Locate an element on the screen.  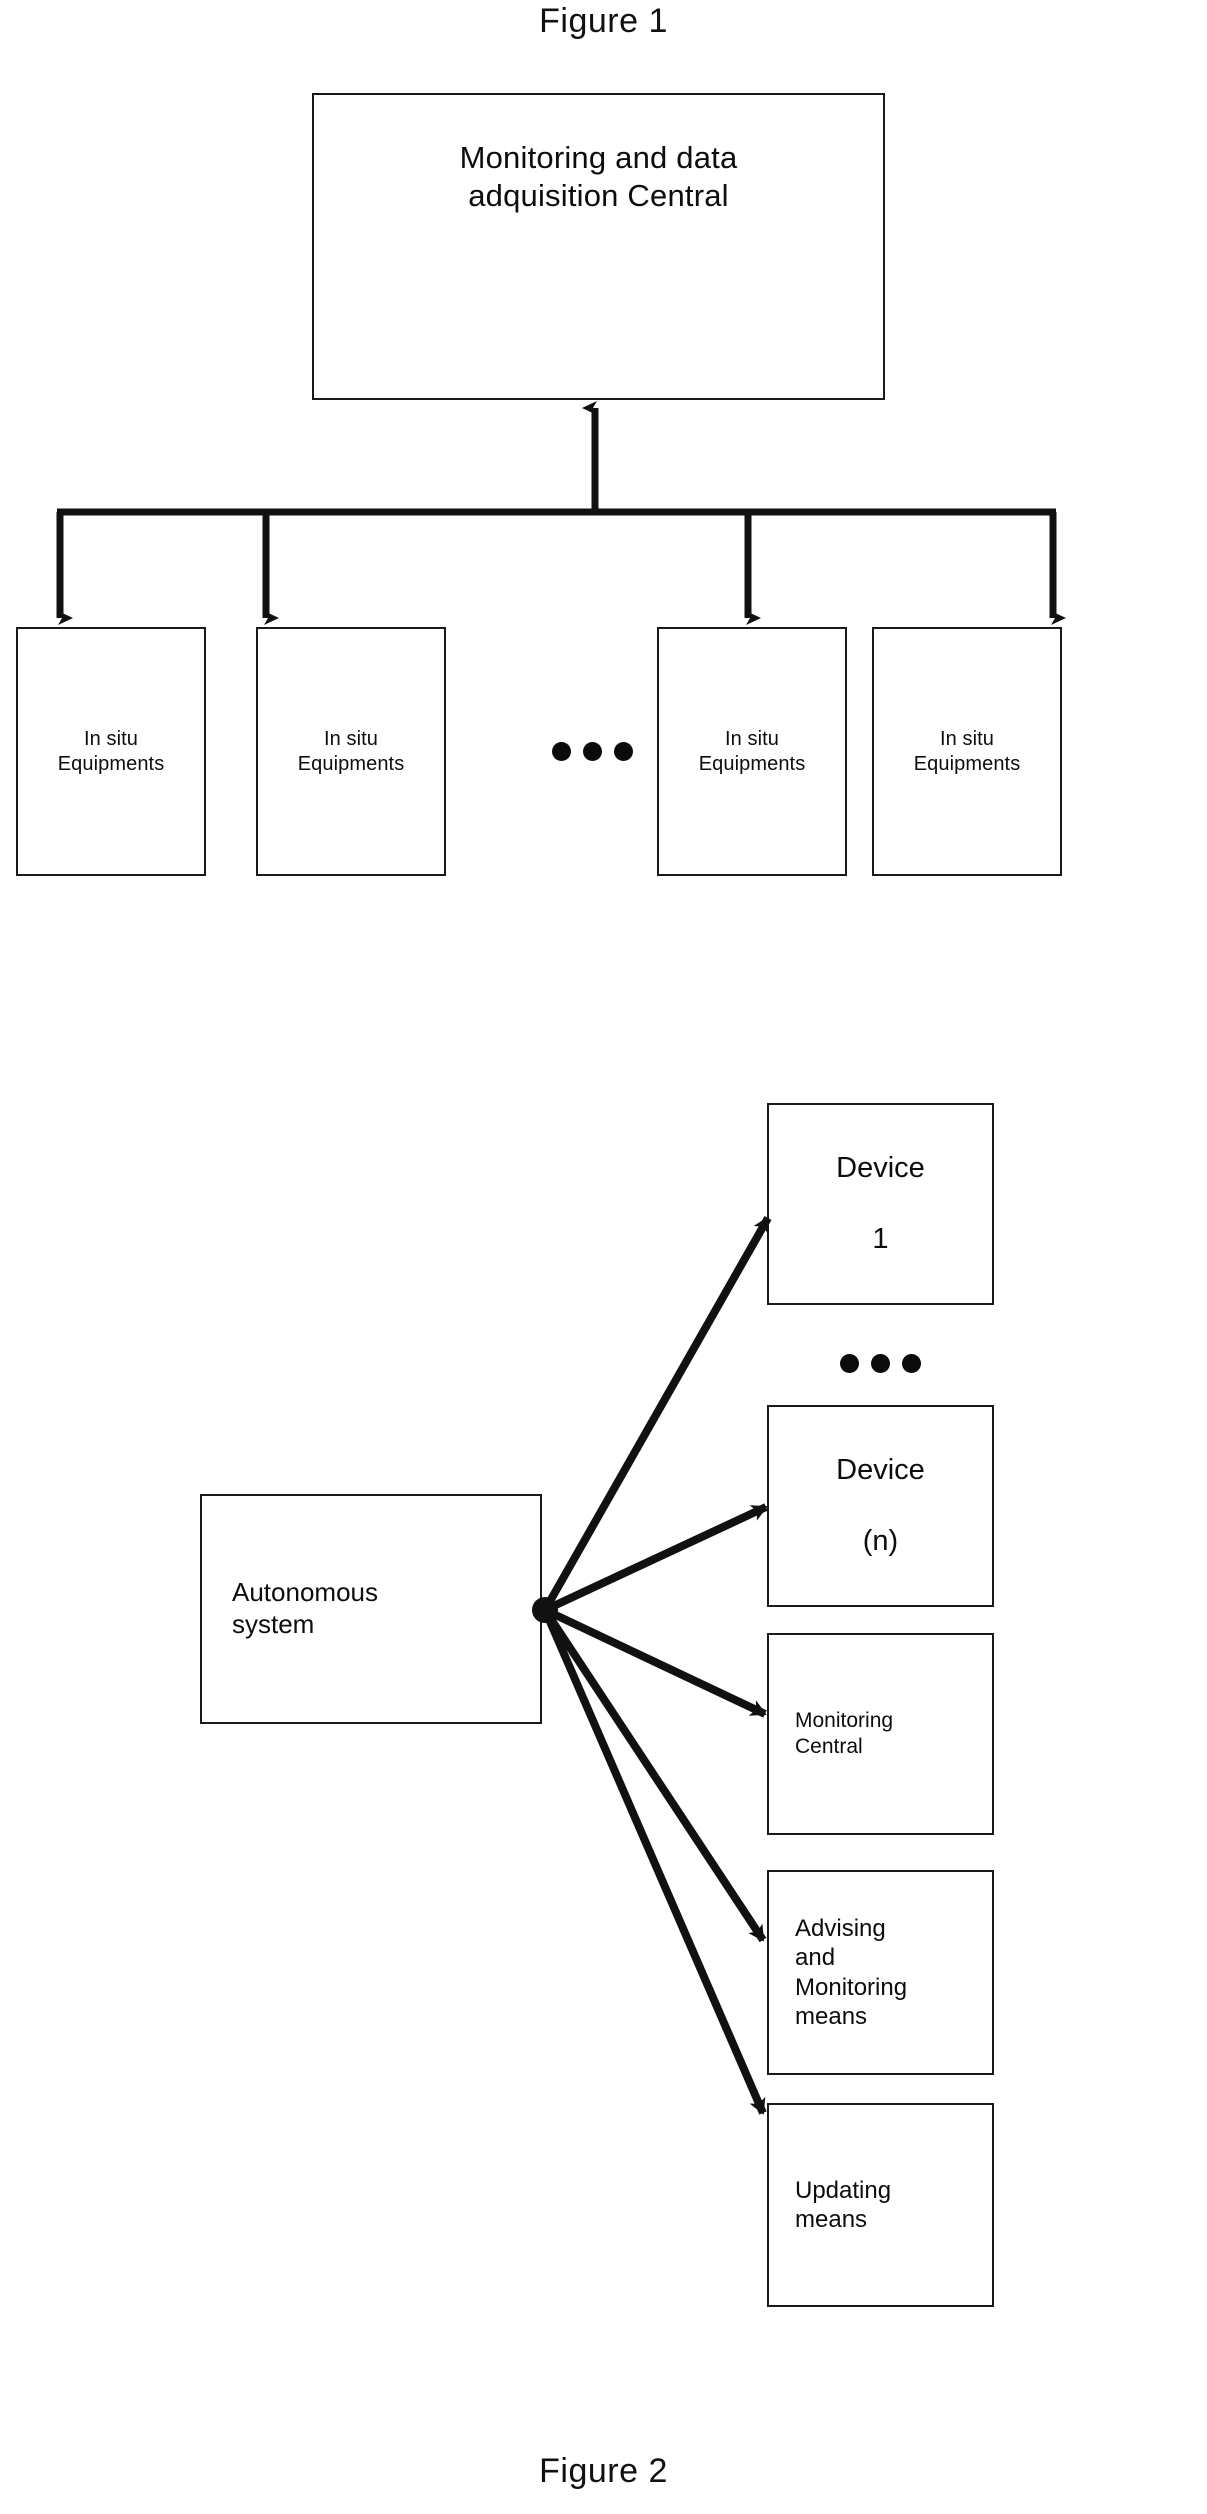
in-situ-equipments-box-1: In situ Equipments is located at coordinates (111, 751).